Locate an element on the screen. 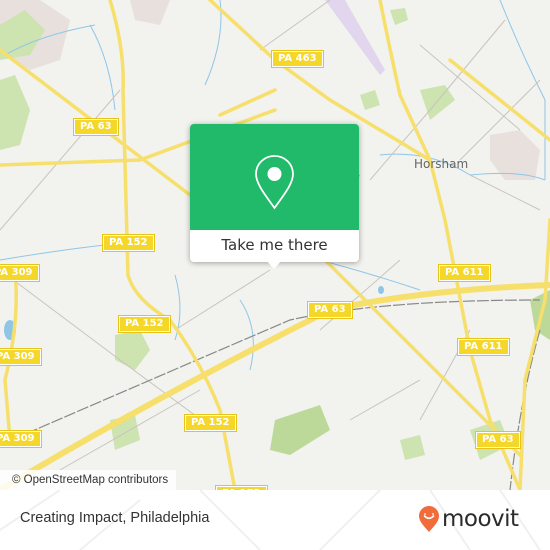 The height and width of the screenshot is (550, 550). airport-runway is located at coordinates (355, 37).